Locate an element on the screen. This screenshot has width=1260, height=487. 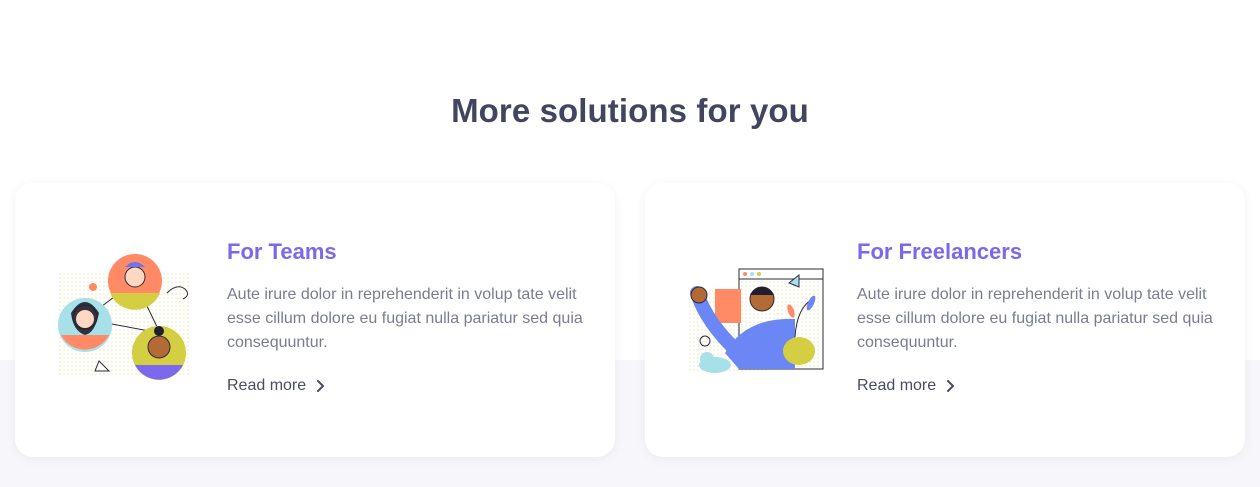
read-more-link-freelancers: Read more is located at coordinates (906, 386).